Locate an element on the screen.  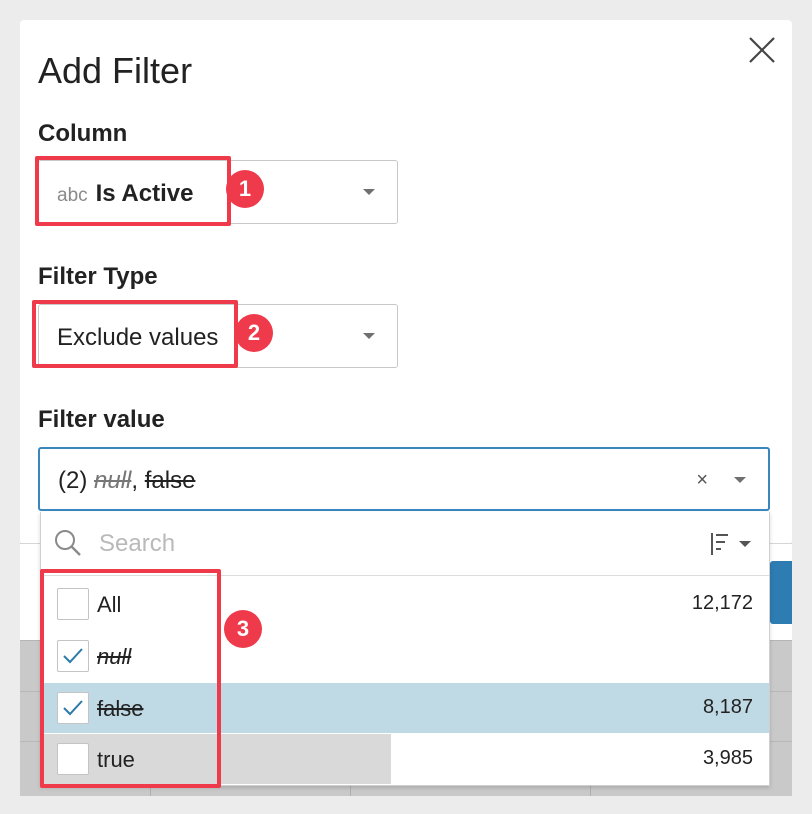
selected-value-null: null is located at coordinates (113, 480).